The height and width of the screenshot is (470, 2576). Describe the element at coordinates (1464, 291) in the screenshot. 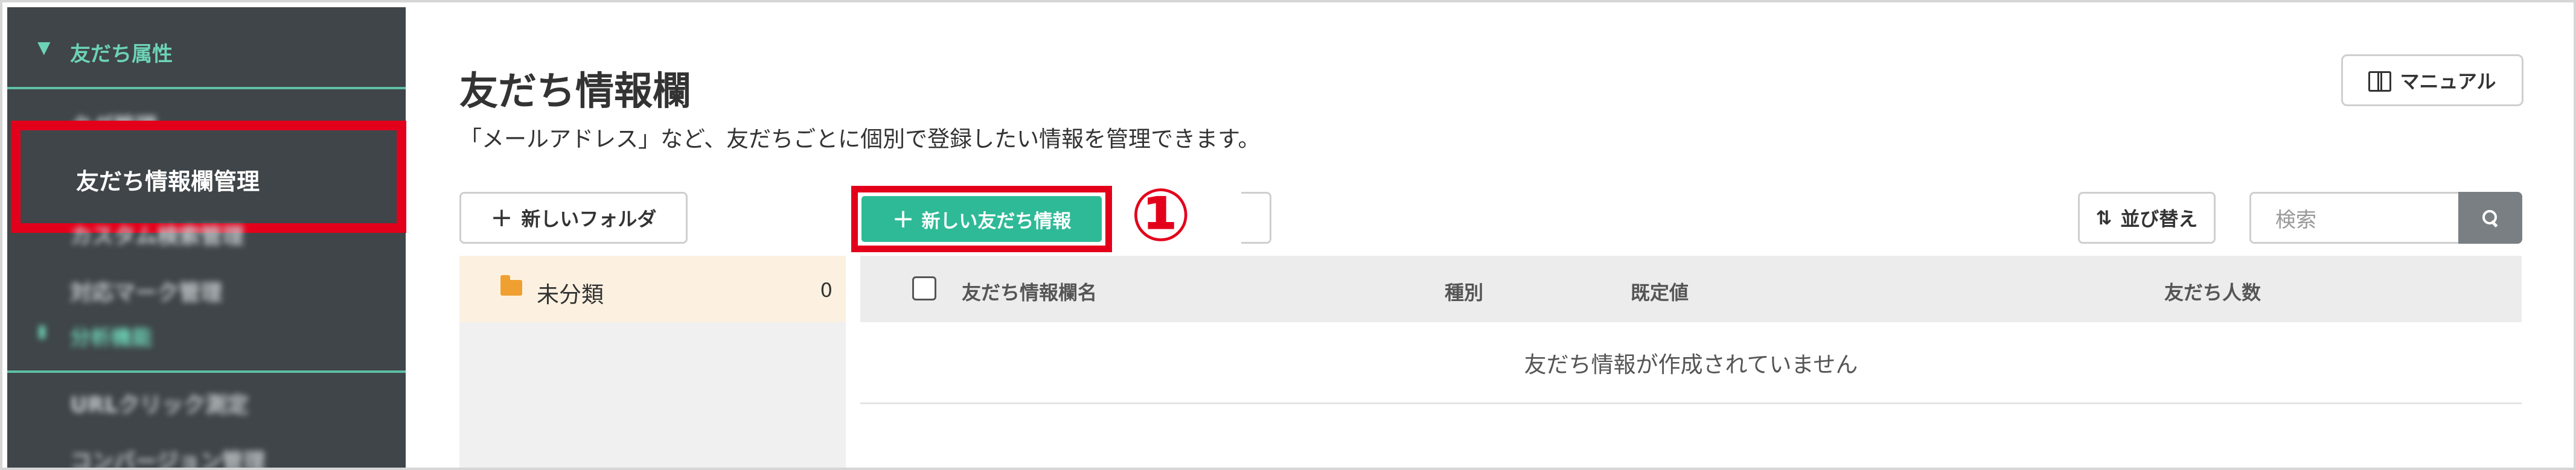

I see `column-header-type: 種別` at that location.